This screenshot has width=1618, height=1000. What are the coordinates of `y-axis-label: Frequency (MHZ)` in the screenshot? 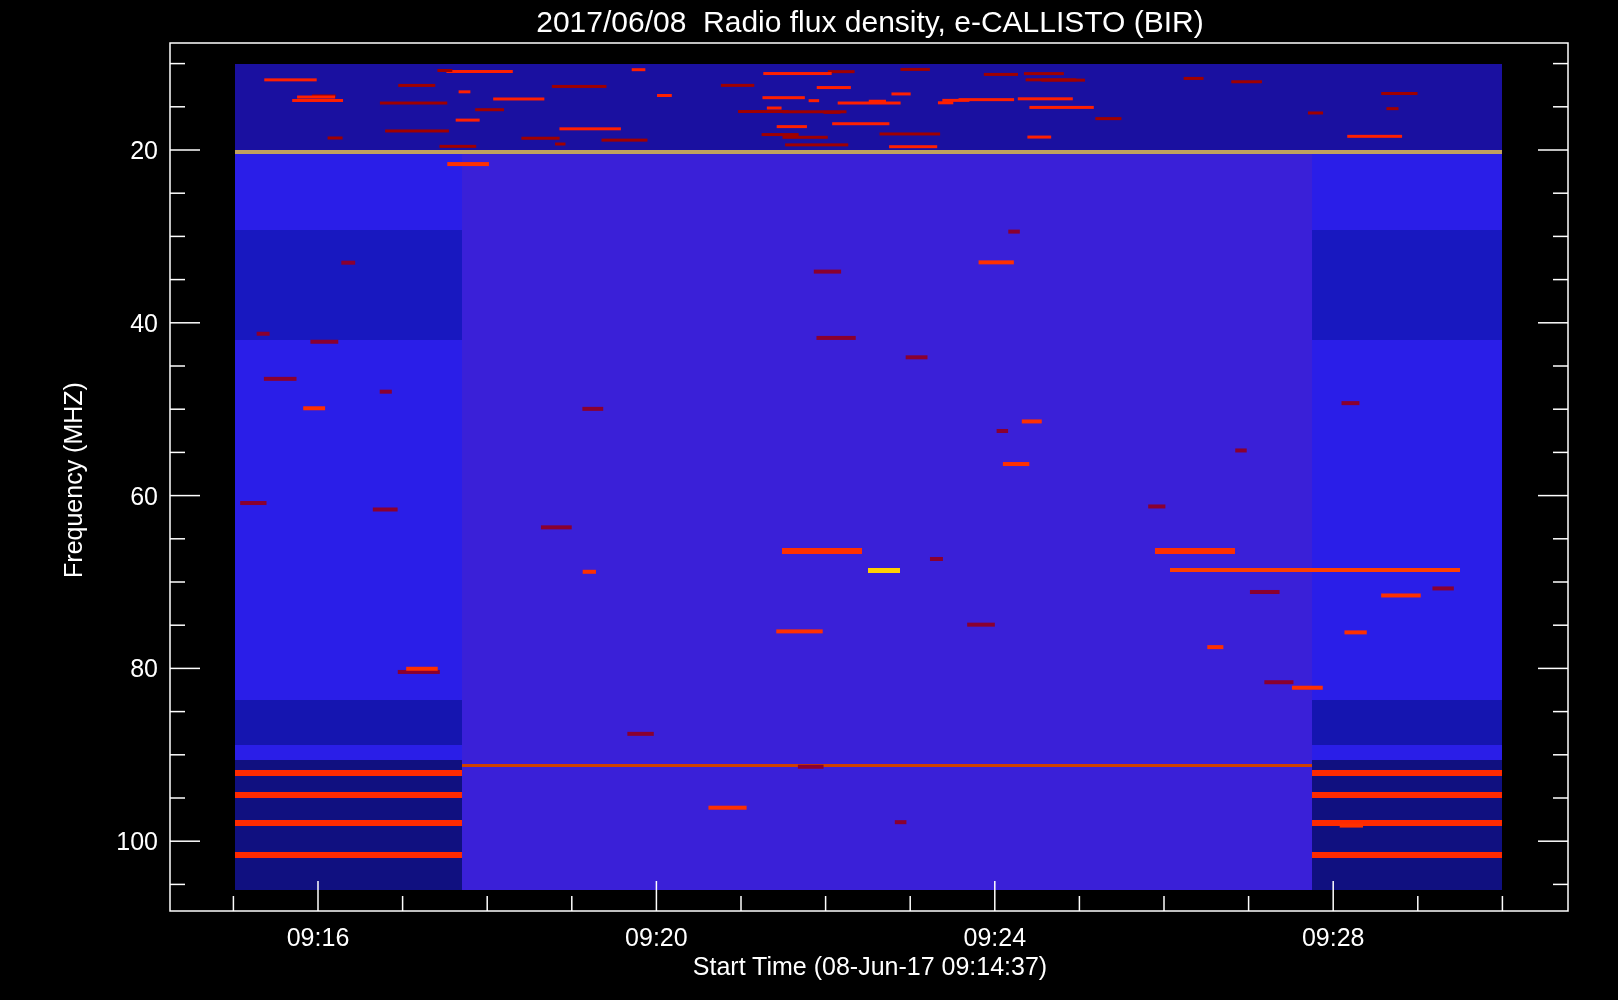 It's located at (73, 480).